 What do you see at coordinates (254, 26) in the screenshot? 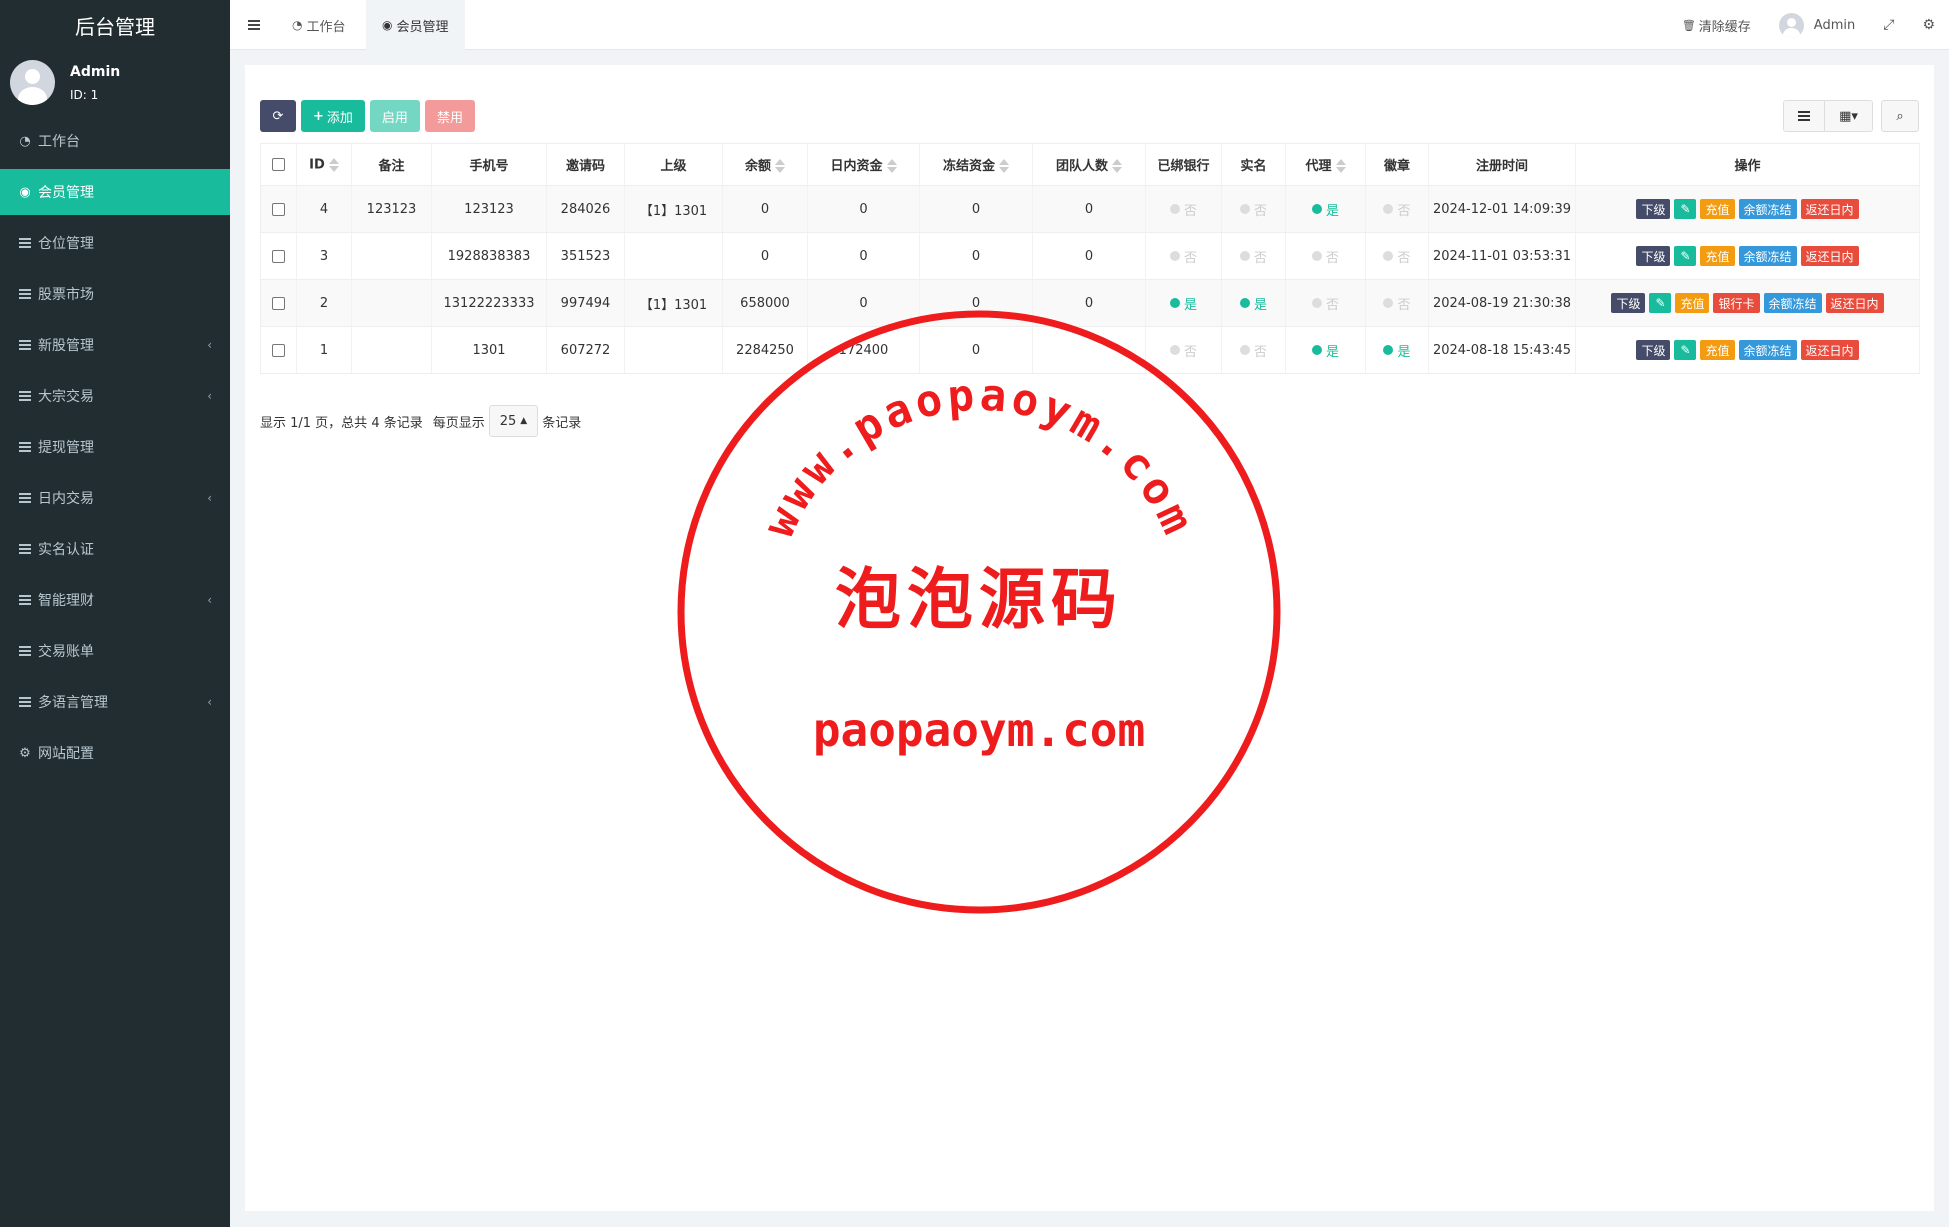
I see `sidebar-toggle-icon` at bounding box center [254, 26].